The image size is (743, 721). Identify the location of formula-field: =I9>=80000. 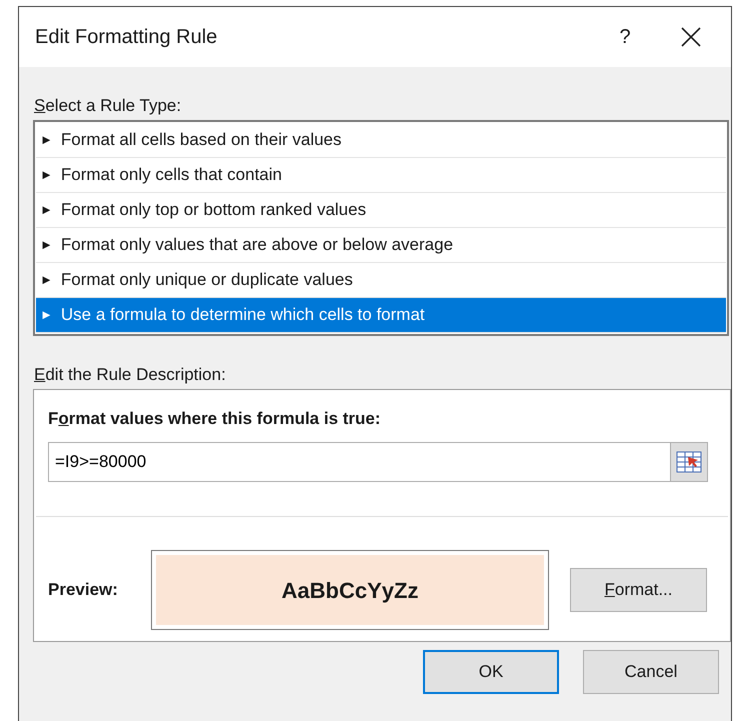
(359, 462).